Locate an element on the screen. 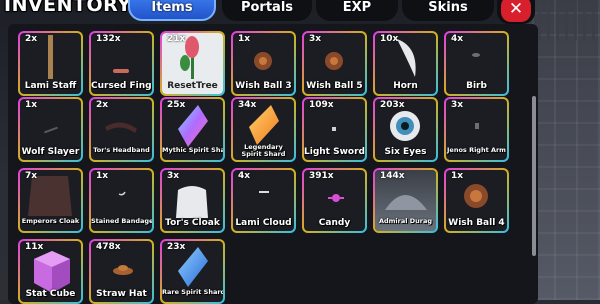  tab-exp-label: EXP is located at coordinates (357, 7).